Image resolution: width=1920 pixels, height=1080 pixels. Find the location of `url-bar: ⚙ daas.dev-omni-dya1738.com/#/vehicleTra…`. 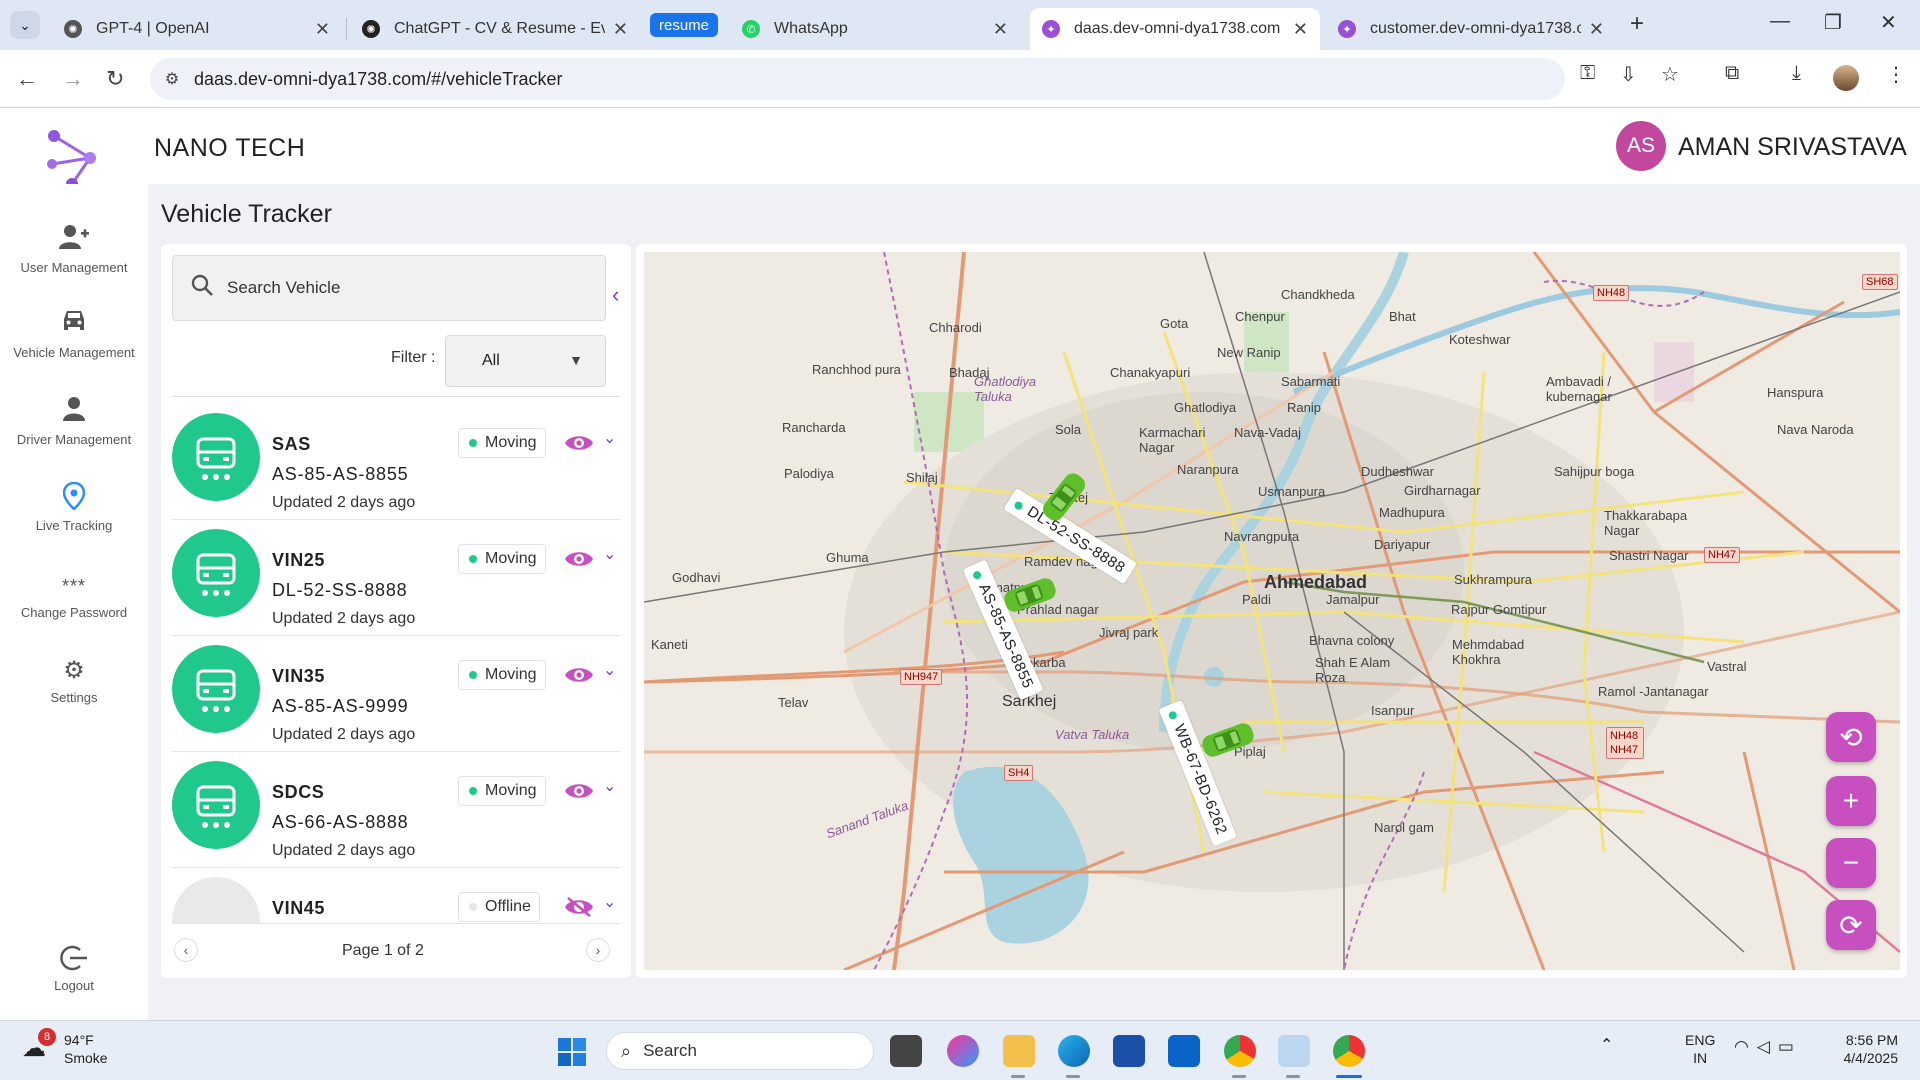

url-bar: ⚙ daas.dev-omni-dya1738.com/#/vehicleTra… is located at coordinates (857, 79).